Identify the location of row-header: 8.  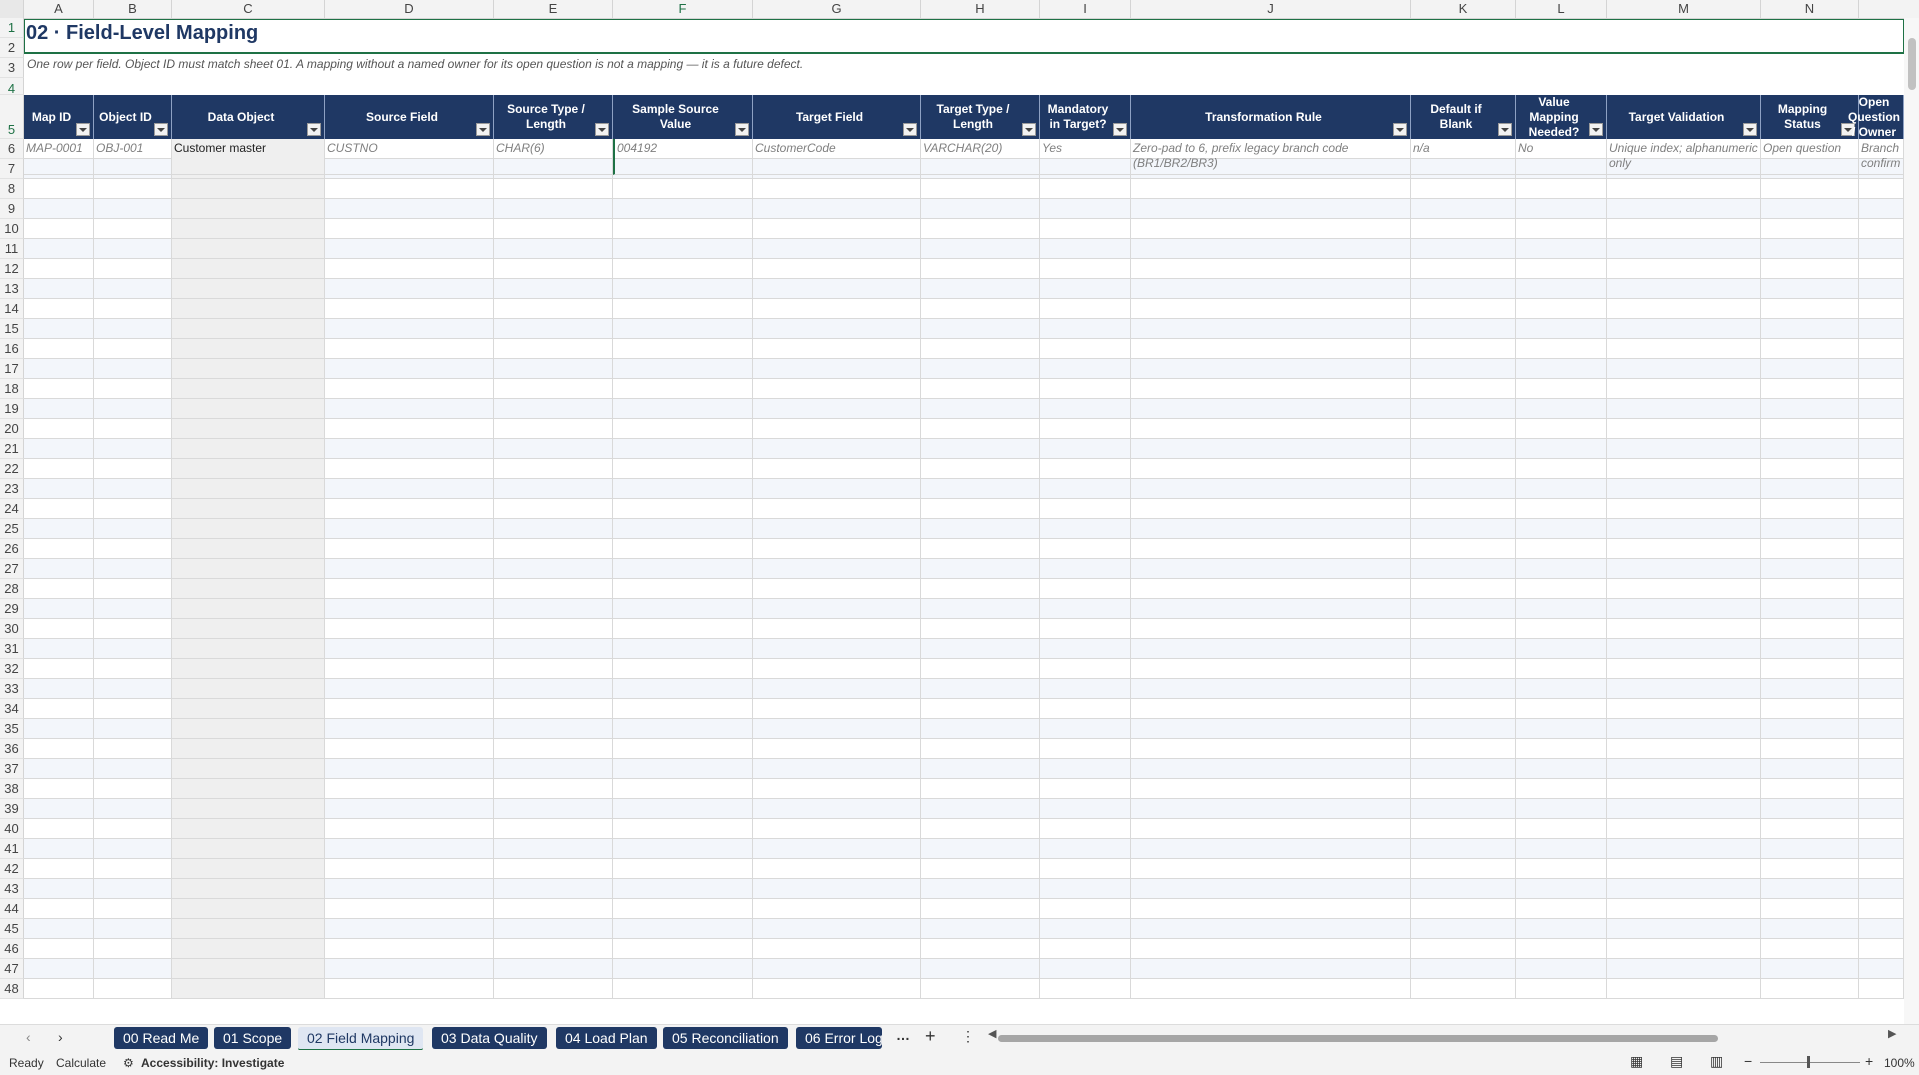
(12, 189).